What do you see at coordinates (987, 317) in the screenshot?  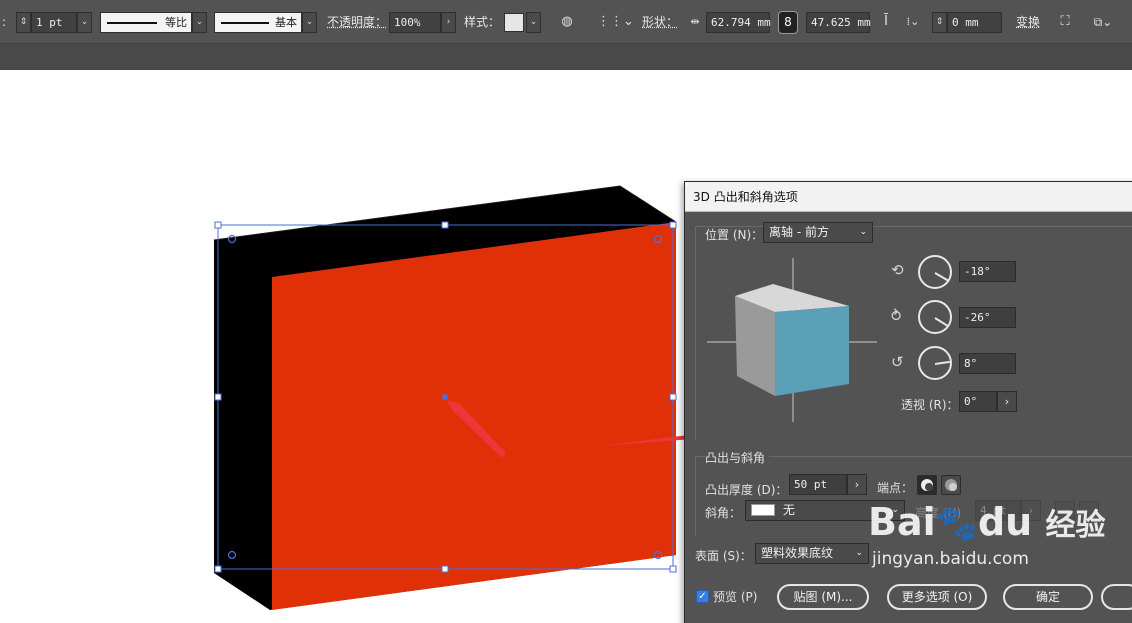 I see `rotate-y-field: -26°` at bounding box center [987, 317].